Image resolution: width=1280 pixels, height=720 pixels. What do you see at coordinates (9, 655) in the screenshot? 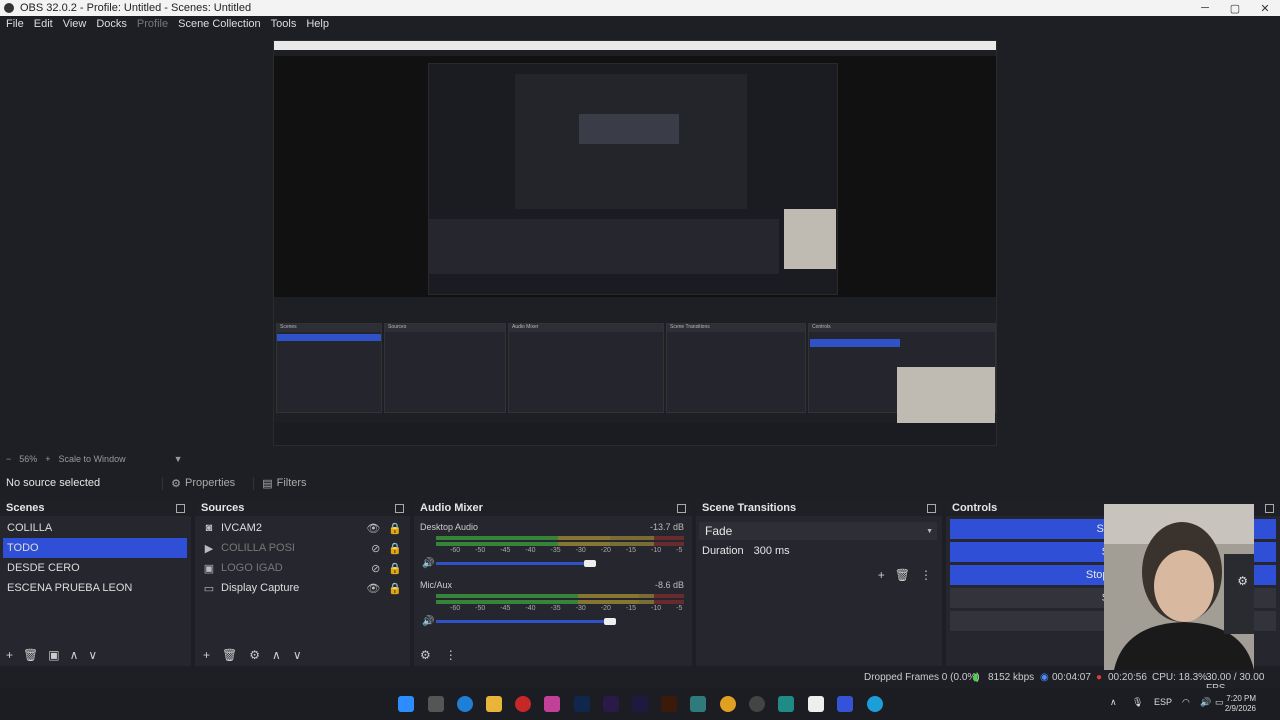
I see `add-scene-button: +` at bounding box center [9, 655].